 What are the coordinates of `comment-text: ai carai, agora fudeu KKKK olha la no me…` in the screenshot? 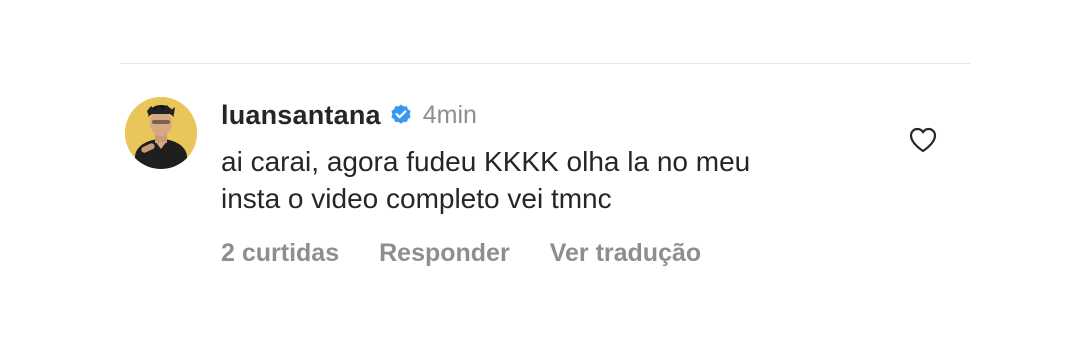 It's located at (541, 180).